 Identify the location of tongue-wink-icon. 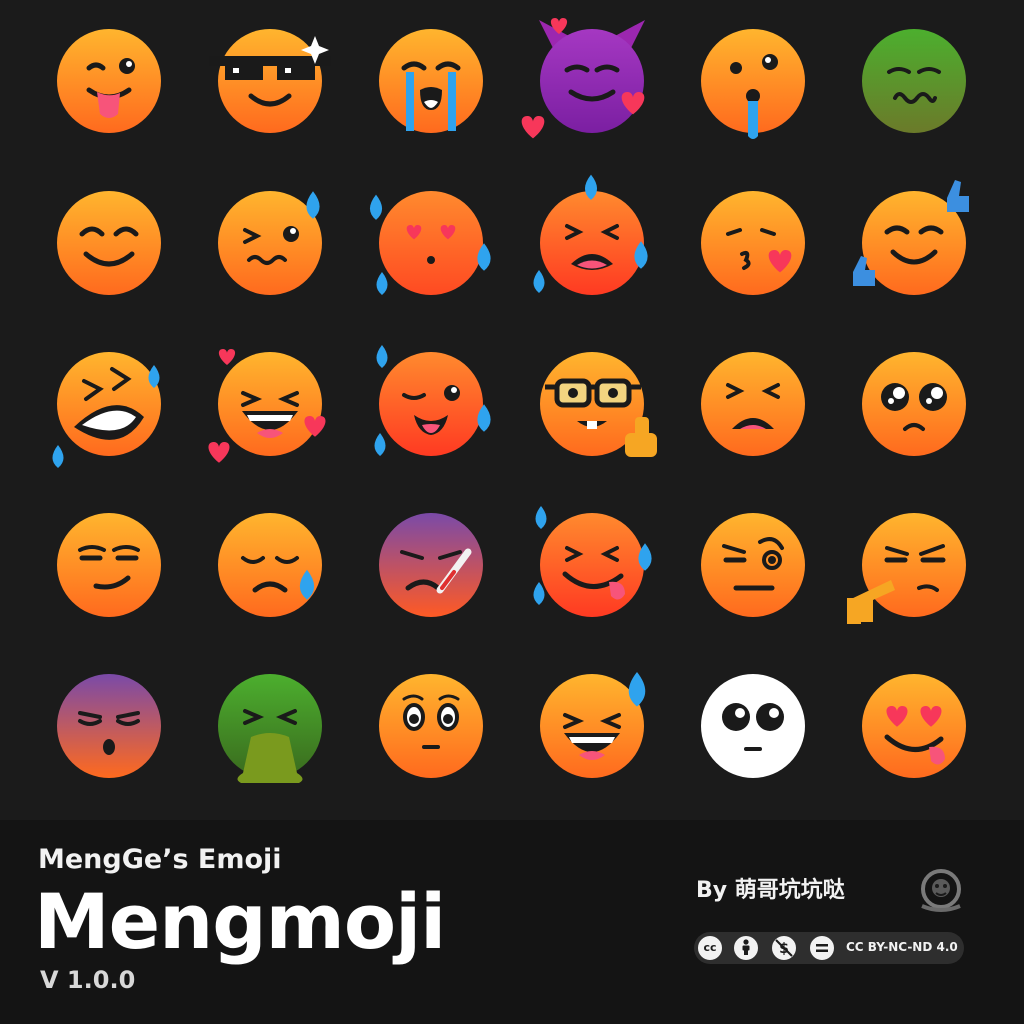
(109, 81).